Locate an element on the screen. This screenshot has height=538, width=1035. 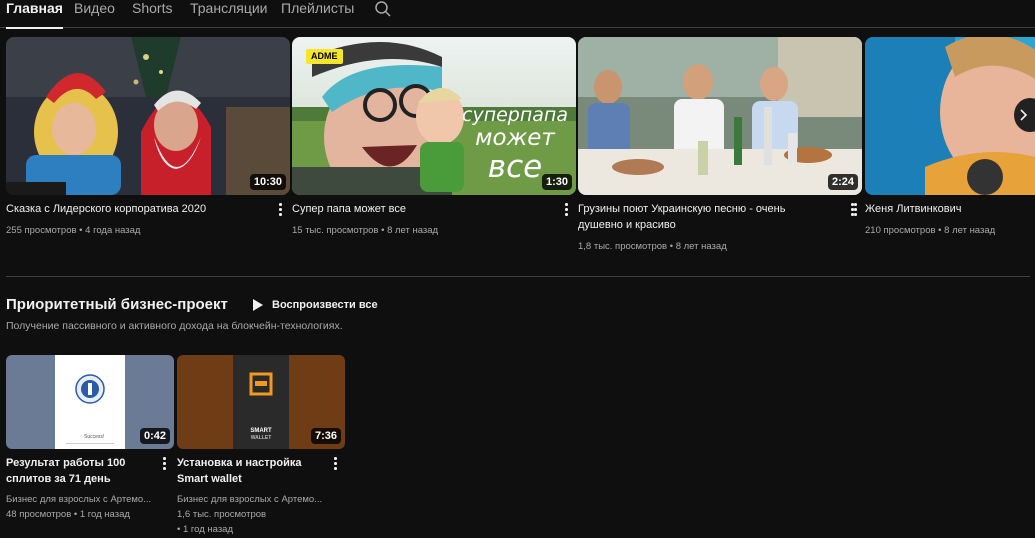
video-title-line: Smart wallet is located at coordinates (209, 479).